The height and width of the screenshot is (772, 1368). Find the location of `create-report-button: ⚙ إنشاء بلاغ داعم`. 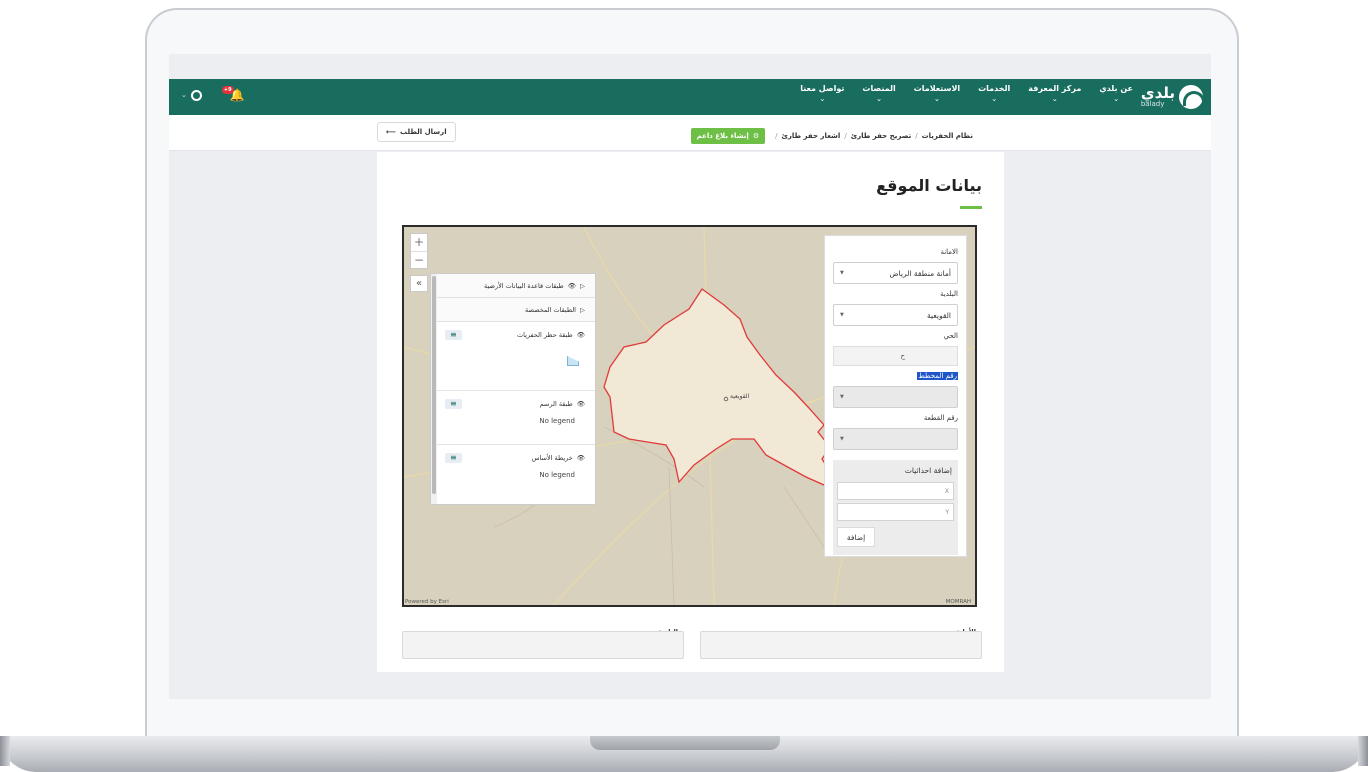

create-report-button: ⚙ إنشاء بلاغ داعم is located at coordinates (728, 136).